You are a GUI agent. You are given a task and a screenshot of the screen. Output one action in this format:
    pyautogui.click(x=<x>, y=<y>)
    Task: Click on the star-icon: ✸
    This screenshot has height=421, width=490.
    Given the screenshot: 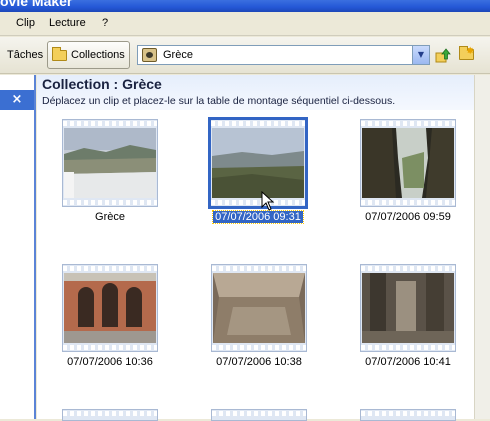 What is the action you would take?
    pyautogui.click(x=470, y=51)
    